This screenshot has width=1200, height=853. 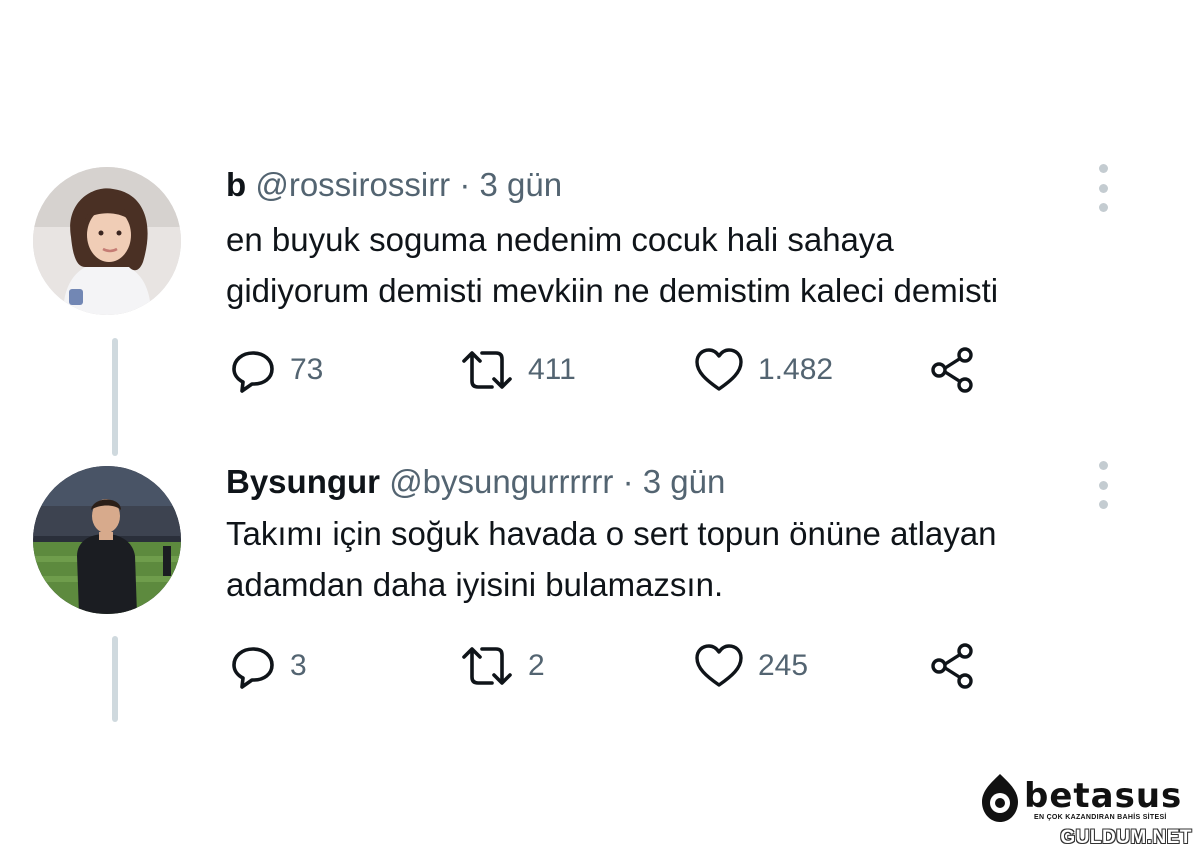 I want to click on user-handle: @rossirossirr, so click(x=352, y=184).